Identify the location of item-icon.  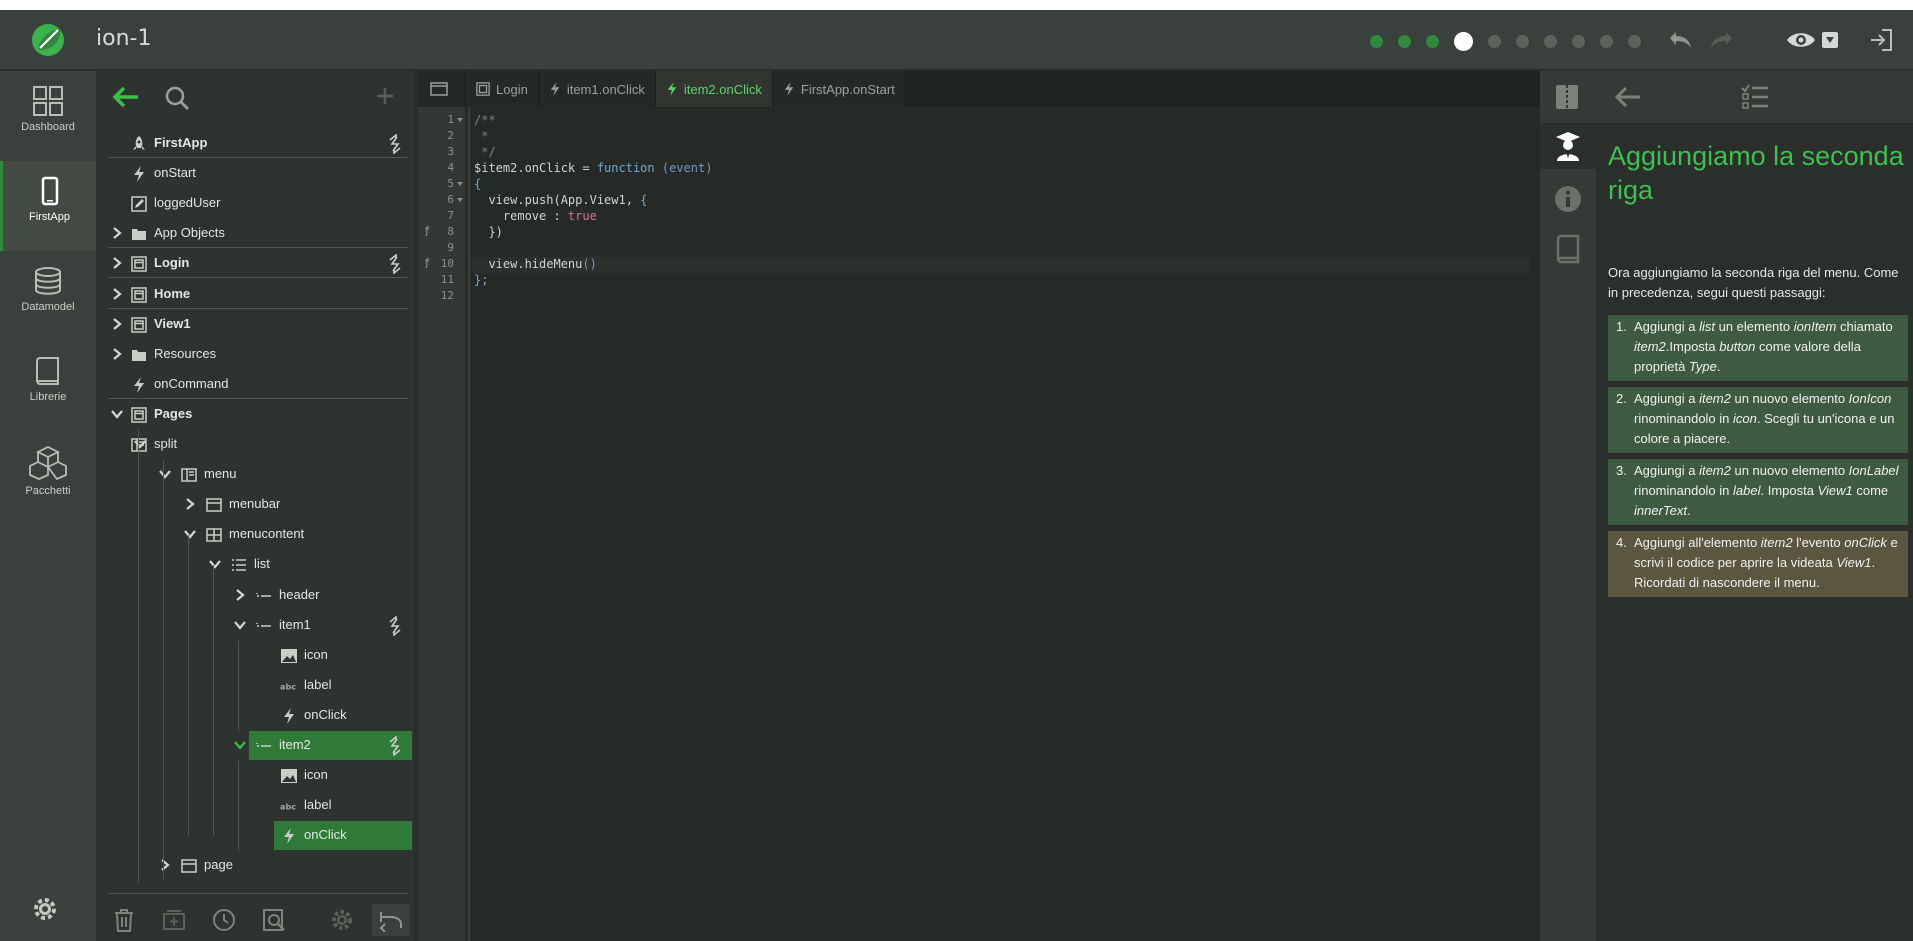
(264, 746).